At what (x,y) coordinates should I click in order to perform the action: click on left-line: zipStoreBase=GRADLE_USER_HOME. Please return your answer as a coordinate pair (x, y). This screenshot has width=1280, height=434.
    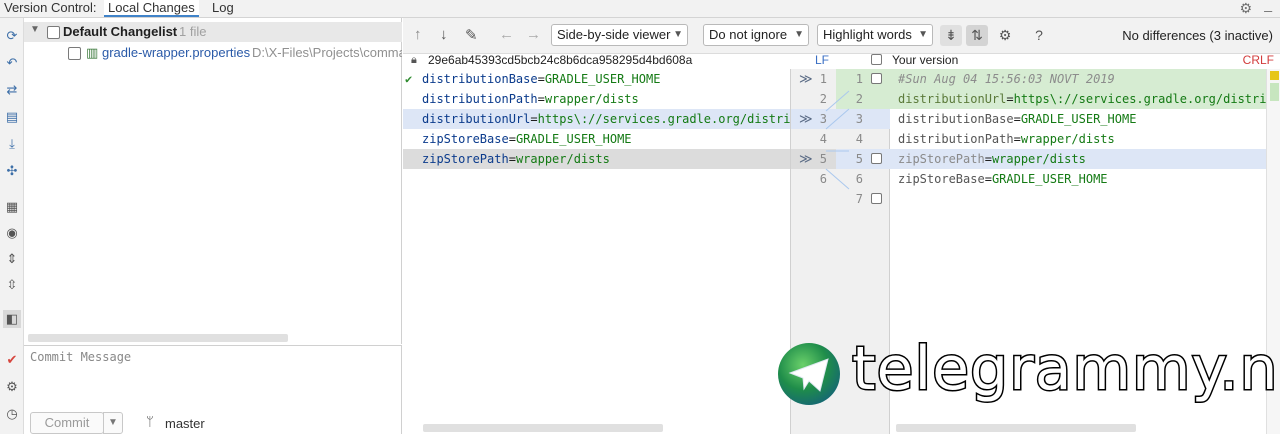
    Looking at the image, I should click on (527, 139).